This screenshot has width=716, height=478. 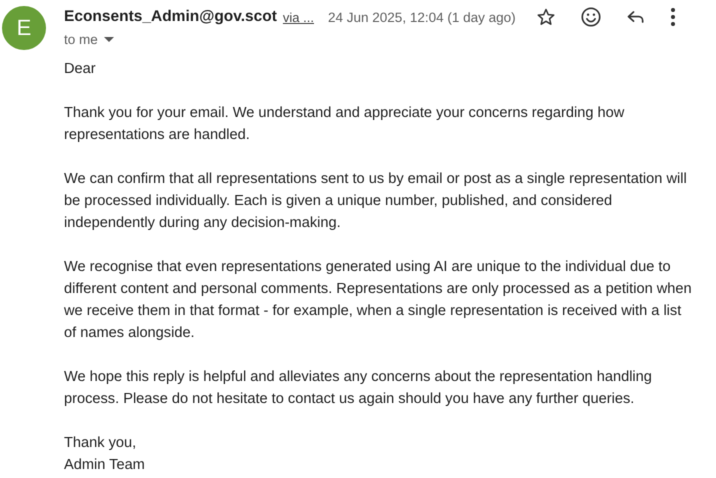 I want to click on sender-name: Econsents_Admin@gov.scot, so click(x=170, y=17).